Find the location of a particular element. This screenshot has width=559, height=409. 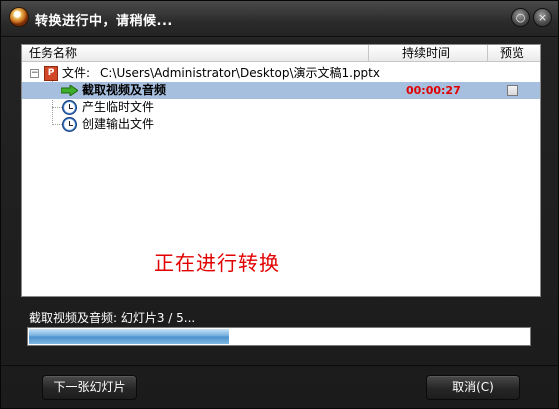

collapse-toggle-icon: − is located at coordinates (34, 73).